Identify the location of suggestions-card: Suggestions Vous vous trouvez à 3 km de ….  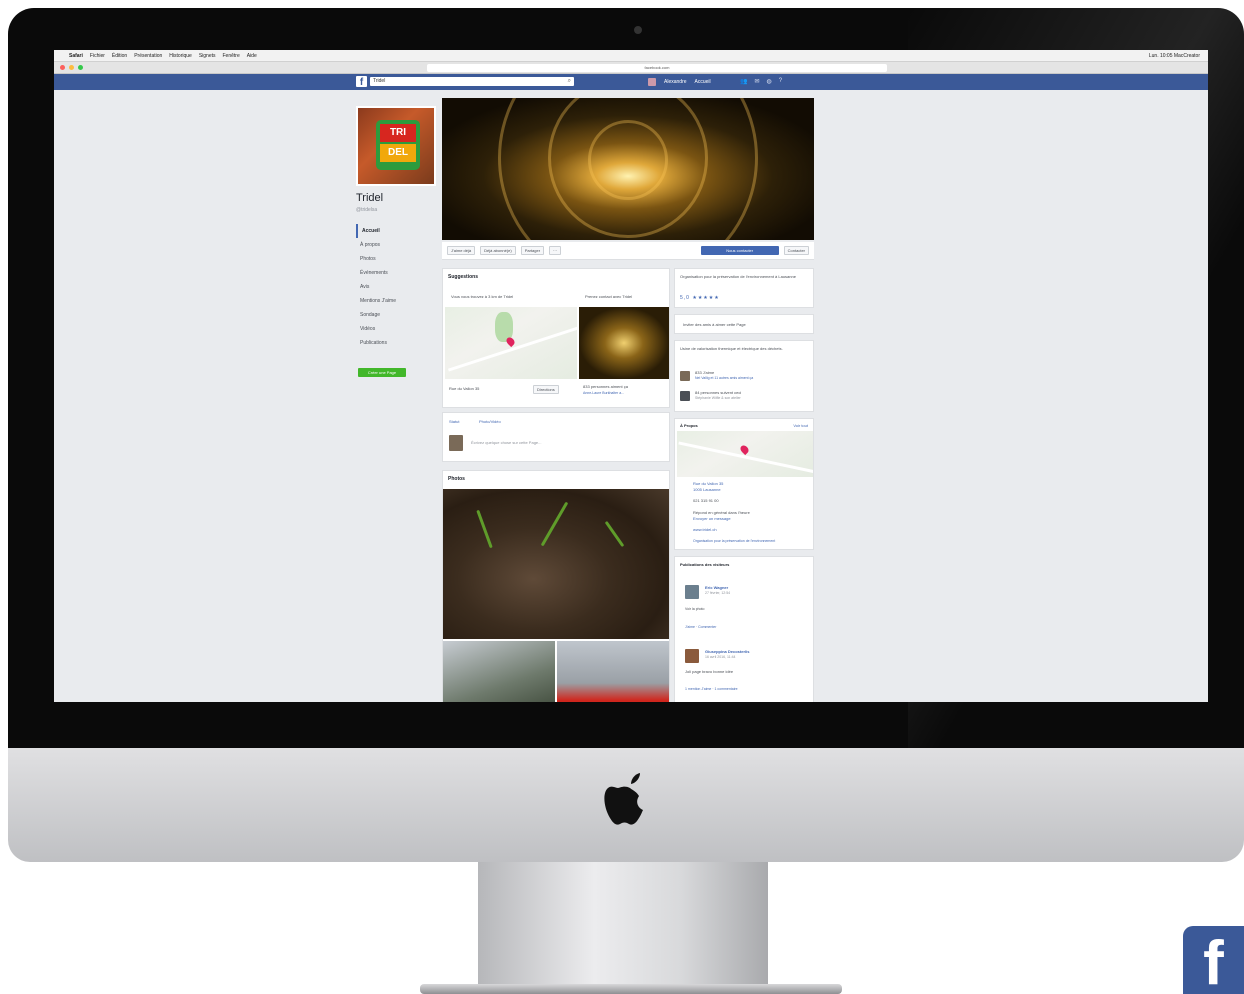
(556, 338).